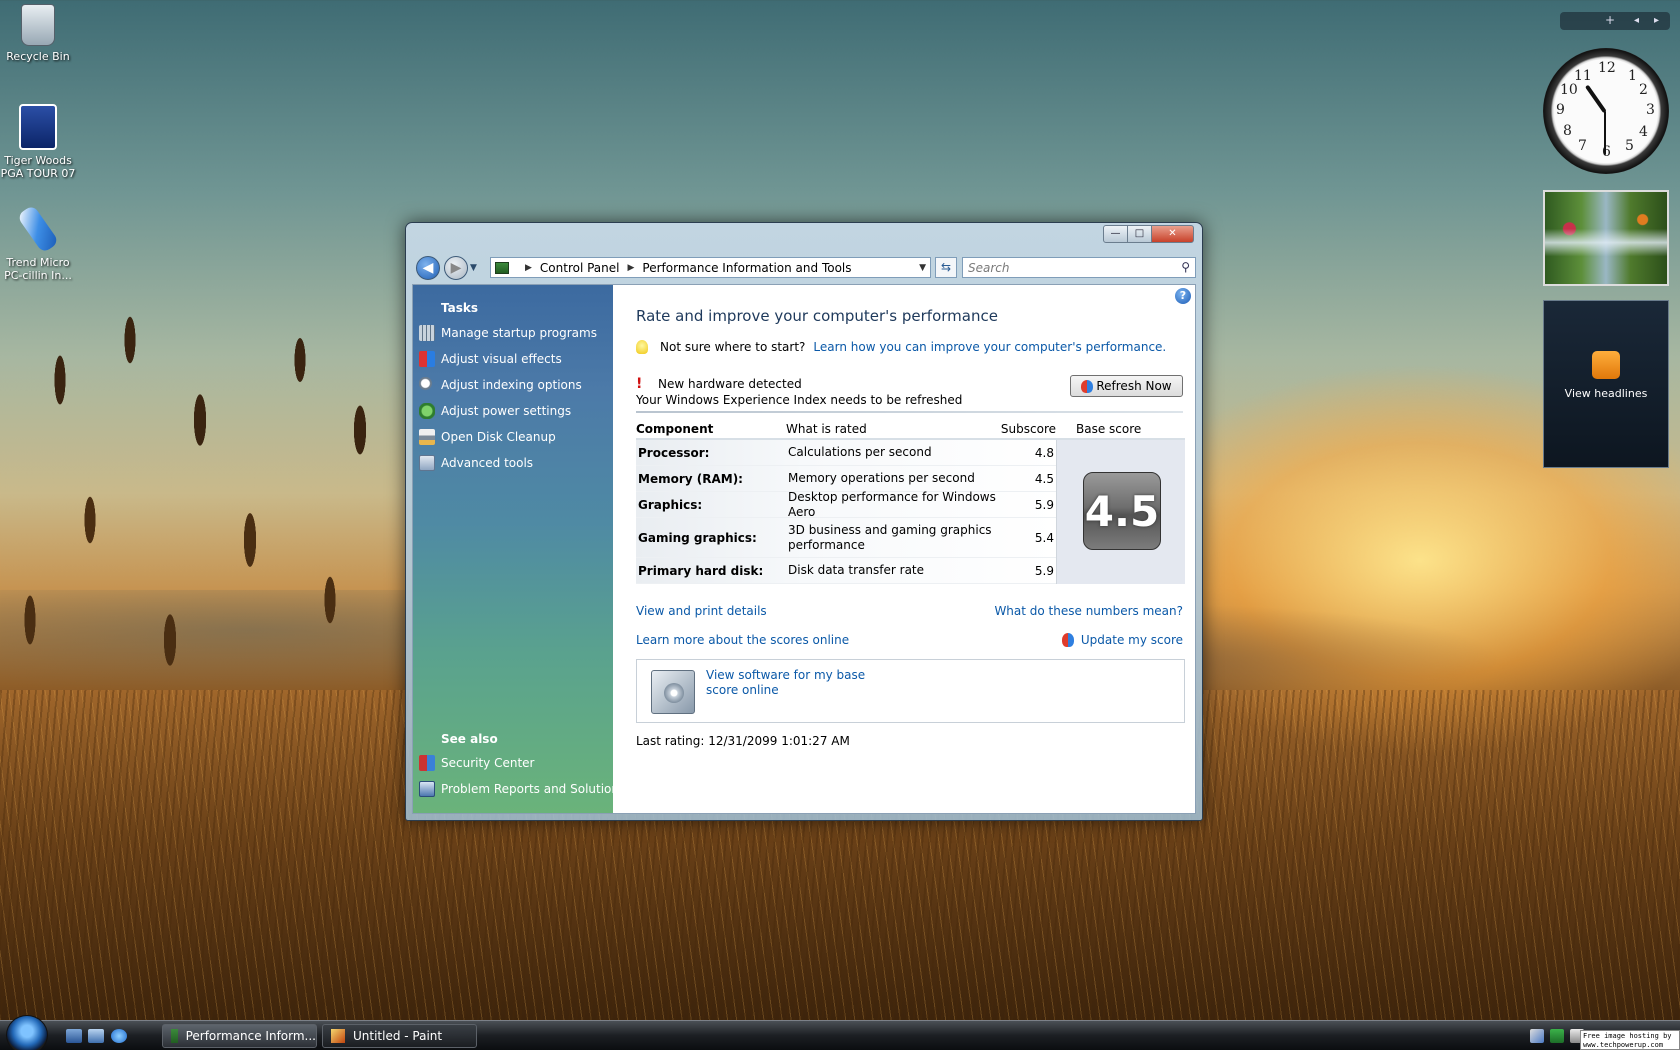 This screenshot has height=1050, width=1680. I want to click on refresh-now-button: Refresh Now, so click(1126, 386).